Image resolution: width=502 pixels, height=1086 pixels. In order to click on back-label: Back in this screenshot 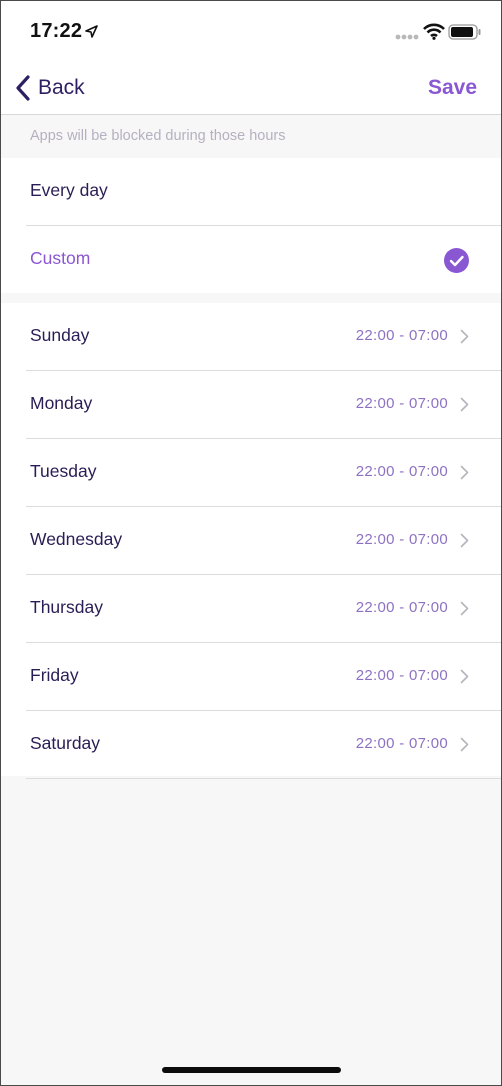, I will do `click(61, 87)`.